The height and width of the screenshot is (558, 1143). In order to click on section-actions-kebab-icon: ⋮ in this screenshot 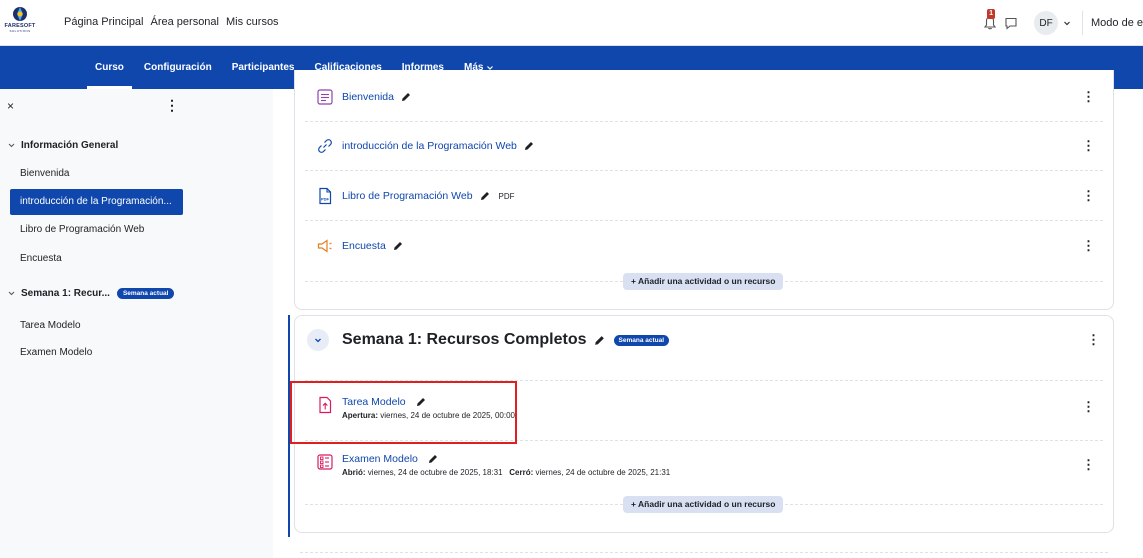, I will do `click(1093, 340)`.